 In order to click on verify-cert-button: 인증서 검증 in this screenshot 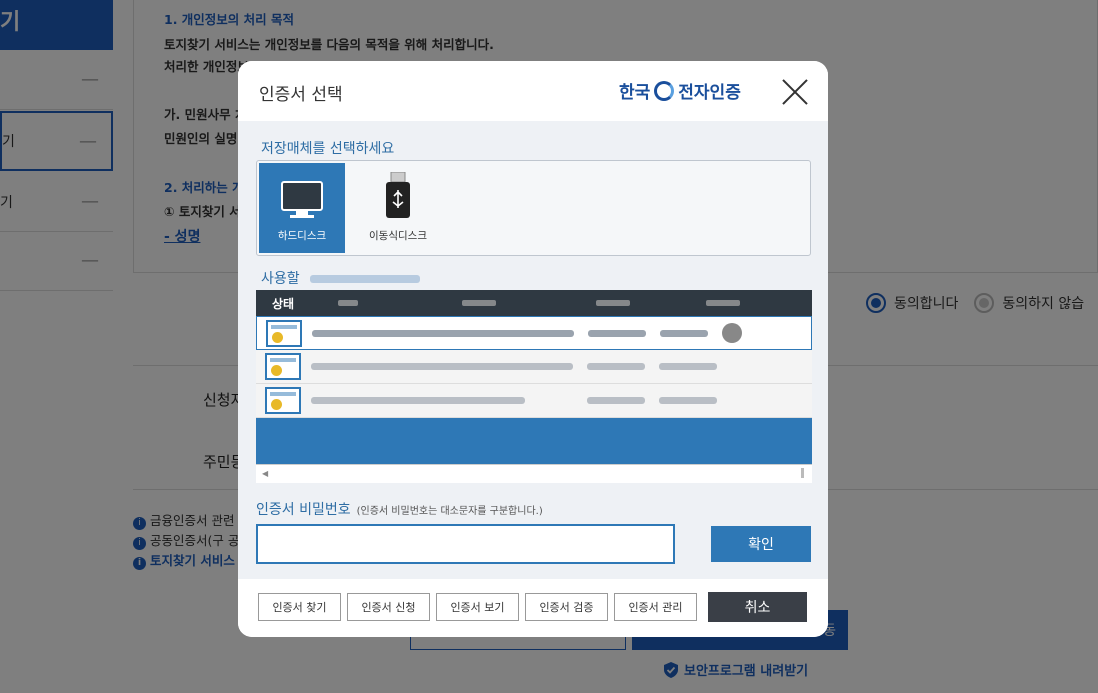, I will do `click(566, 607)`.